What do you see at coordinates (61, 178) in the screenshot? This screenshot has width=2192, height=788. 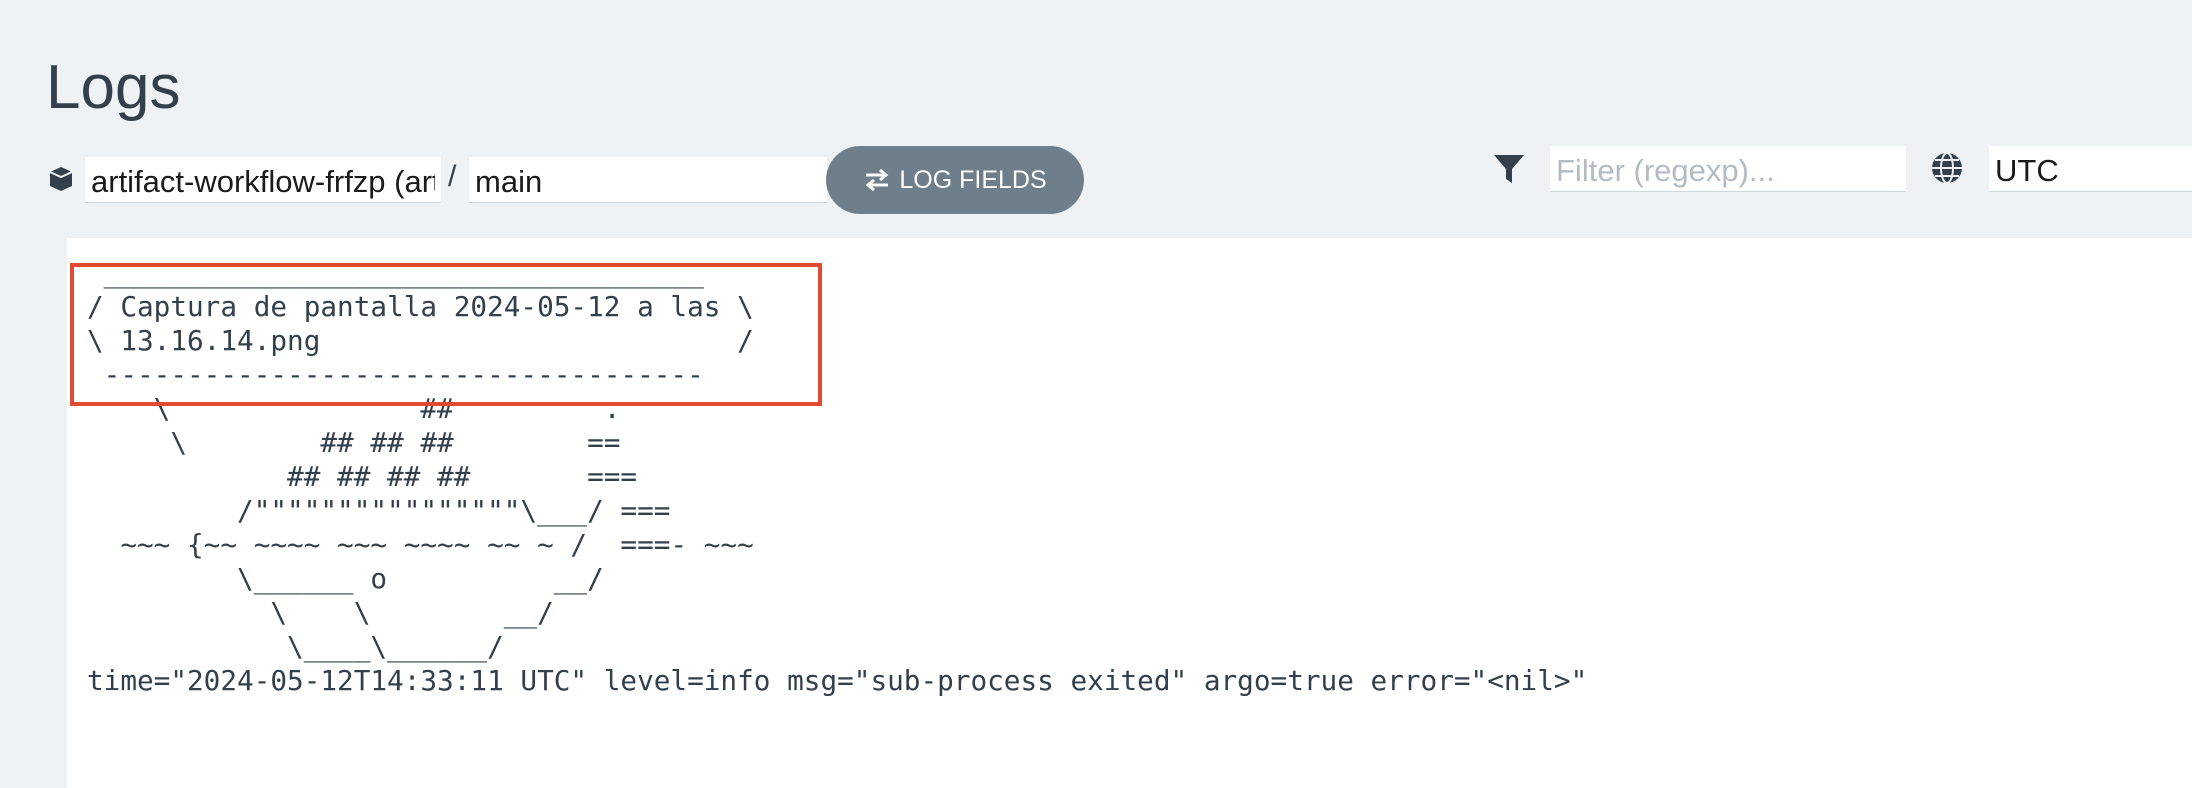 I see `cube-icon` at bounding box center [61, 178].